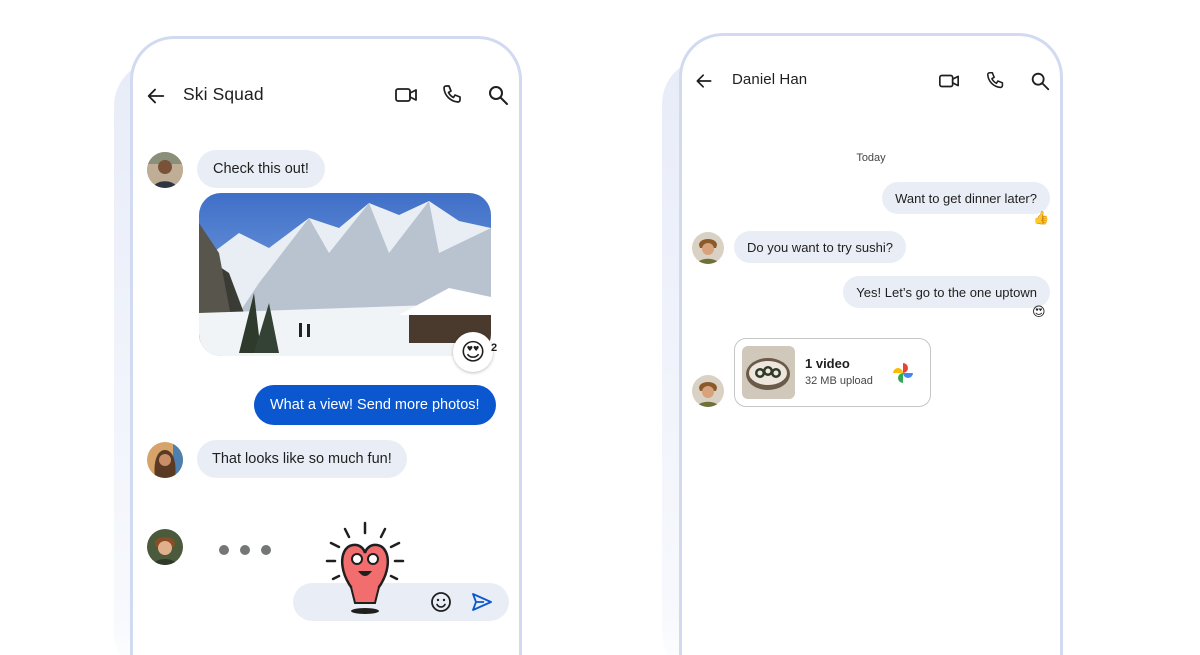 Image resolution: width=1200 pixels, height=655 pixels. I want to click on message-bubble: That looks like so much fun!, so click(302, 459).